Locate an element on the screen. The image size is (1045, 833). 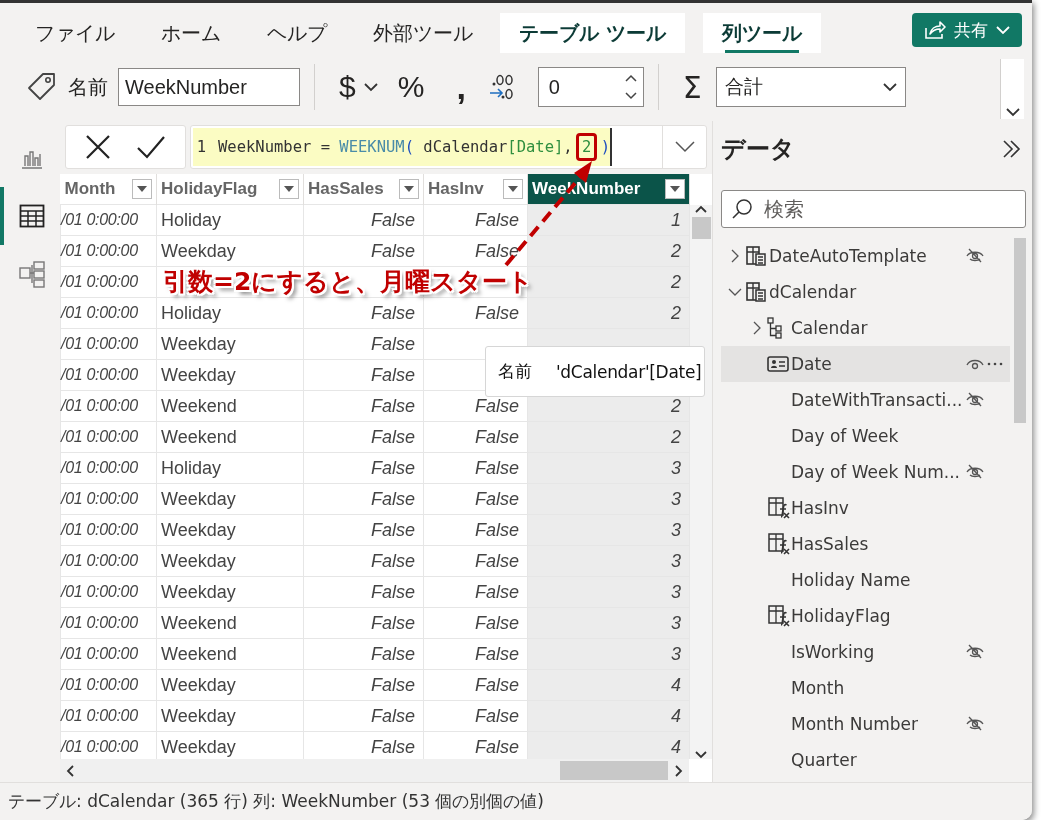
ribbon-tab: ホーム is located at coordinates (191, 33).